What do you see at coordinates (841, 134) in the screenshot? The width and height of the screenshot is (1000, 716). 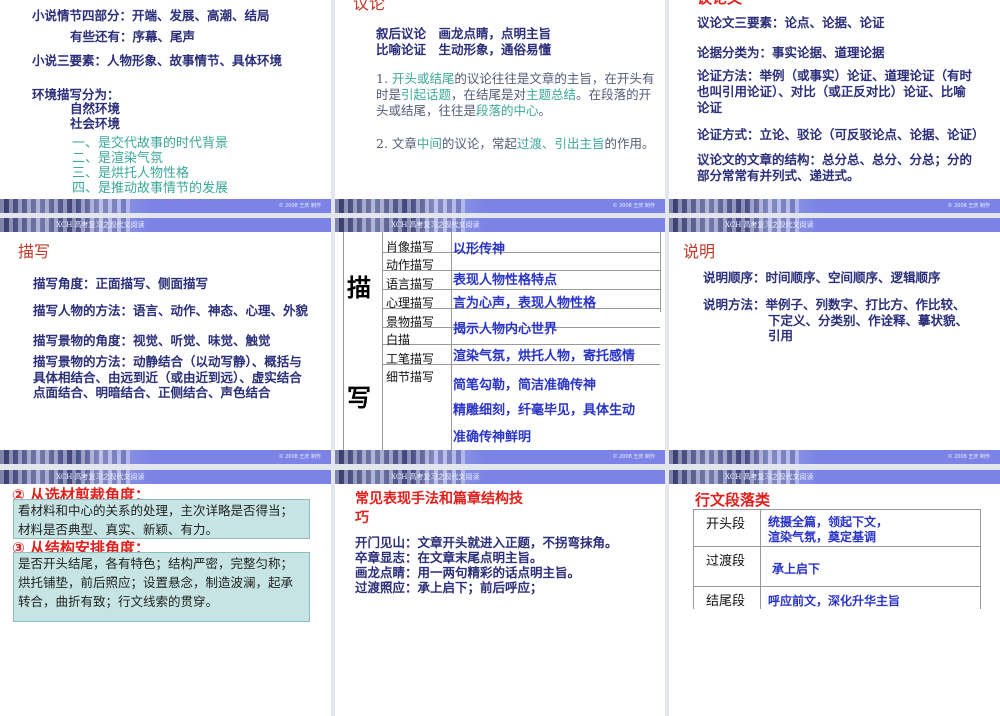 I see `text-line: 论证方式：立论、驳论（可反驳论点、论据、论证）` at bounding box center [841, 134].